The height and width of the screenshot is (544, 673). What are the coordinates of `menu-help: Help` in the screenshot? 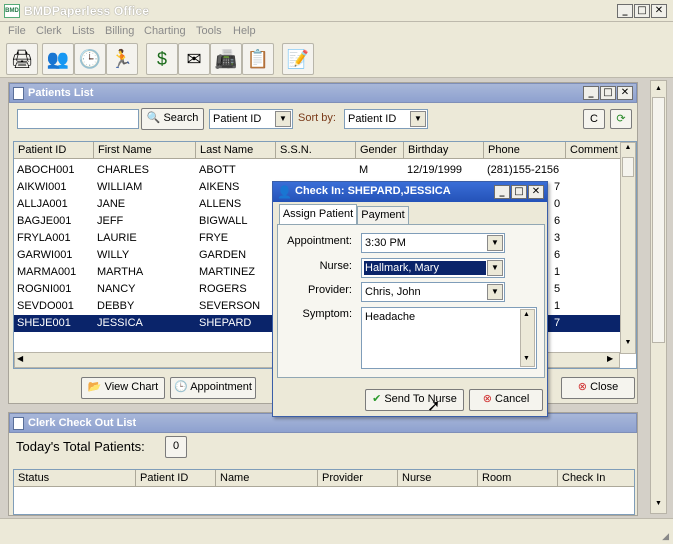 It's located at (244, 31).